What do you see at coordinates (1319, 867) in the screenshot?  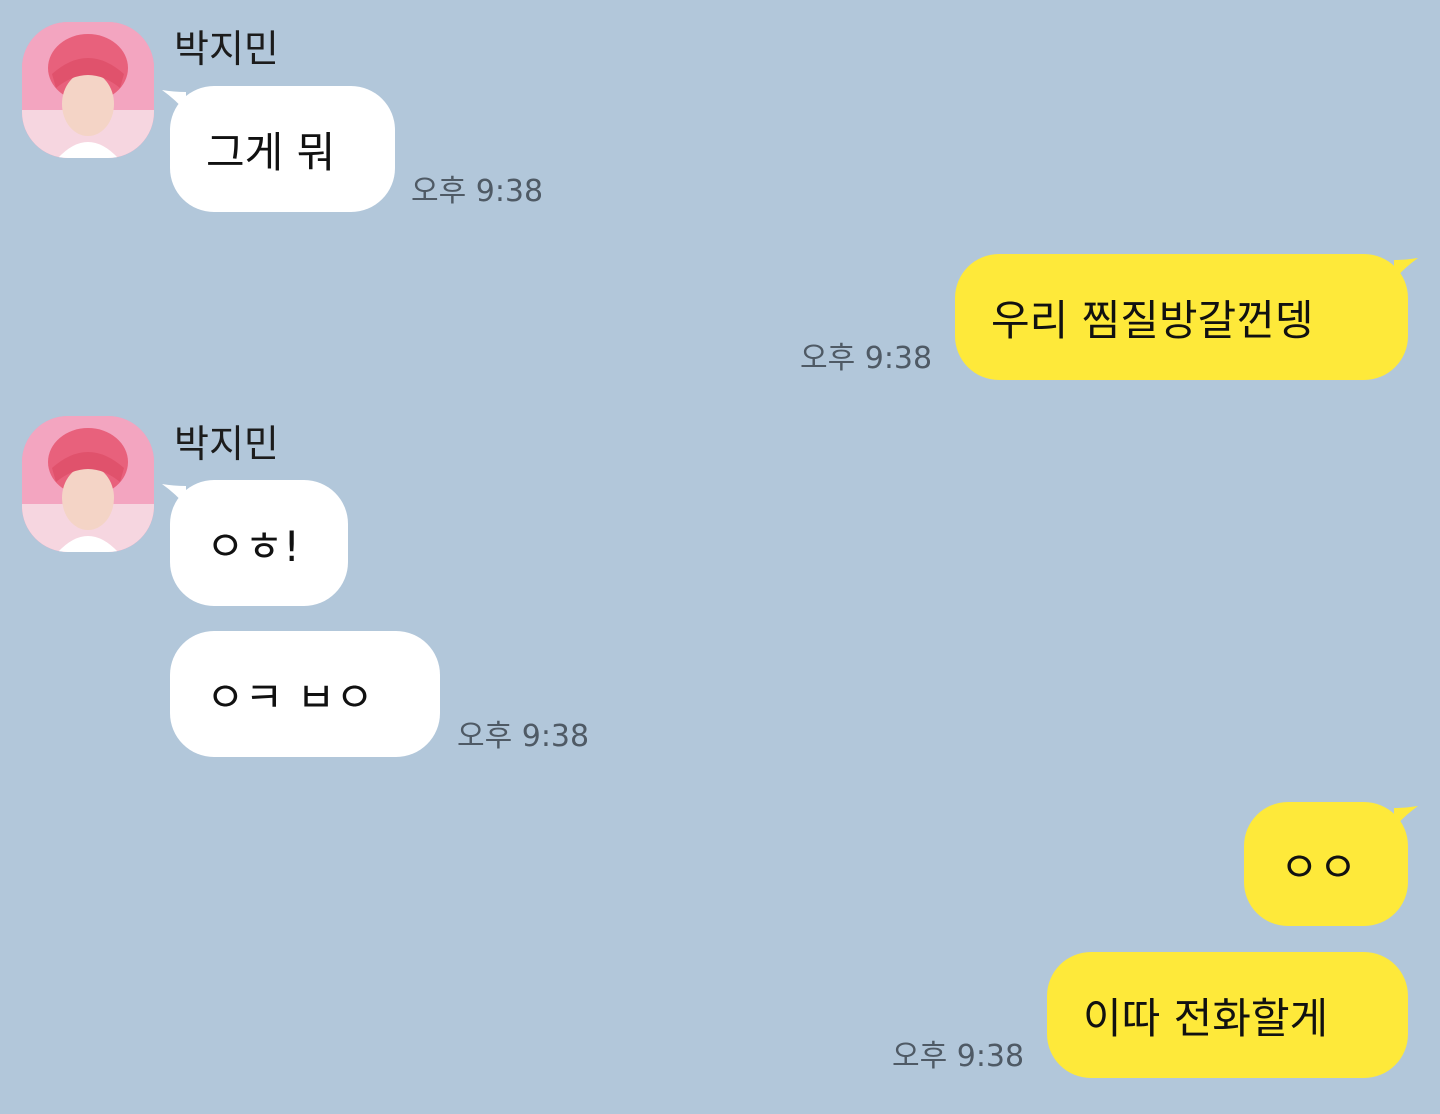 I see `message-text: ㅇㅇ` at bounding box center [1319, 867].